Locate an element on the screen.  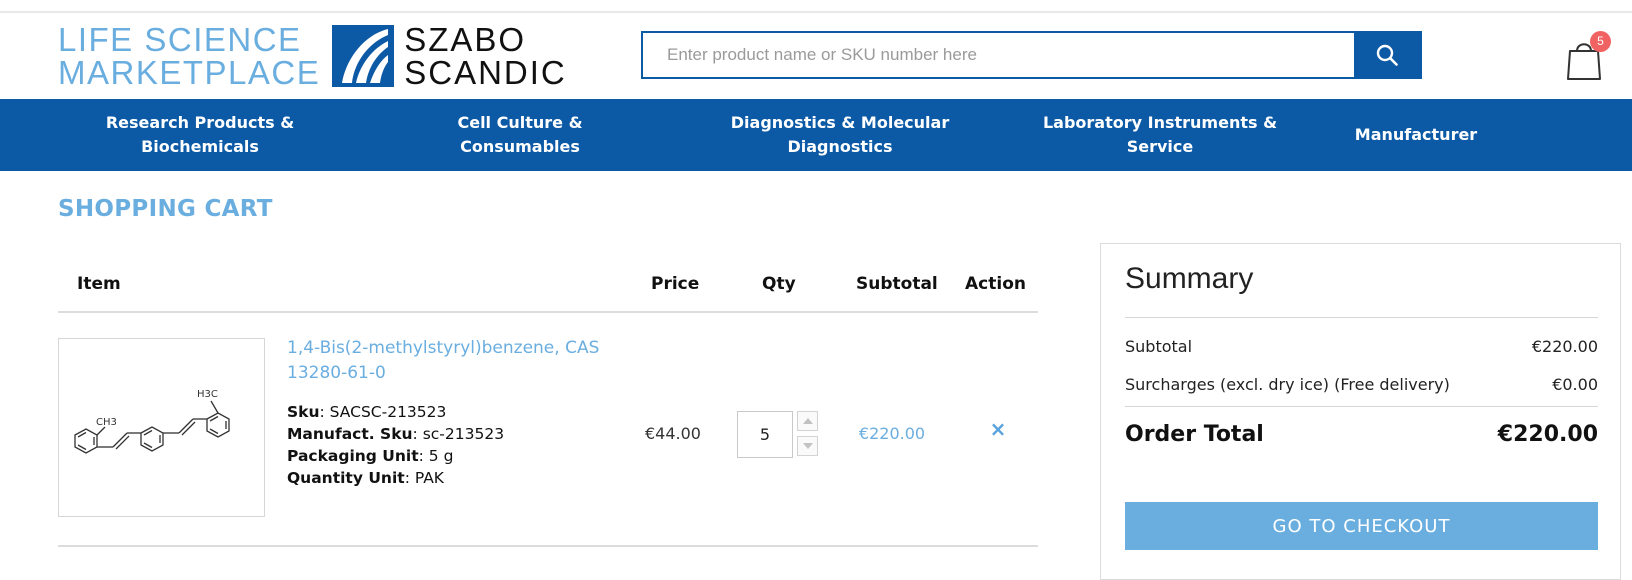
nav-label: Research Products & Biochemicals is located at coordinates (200, 135).